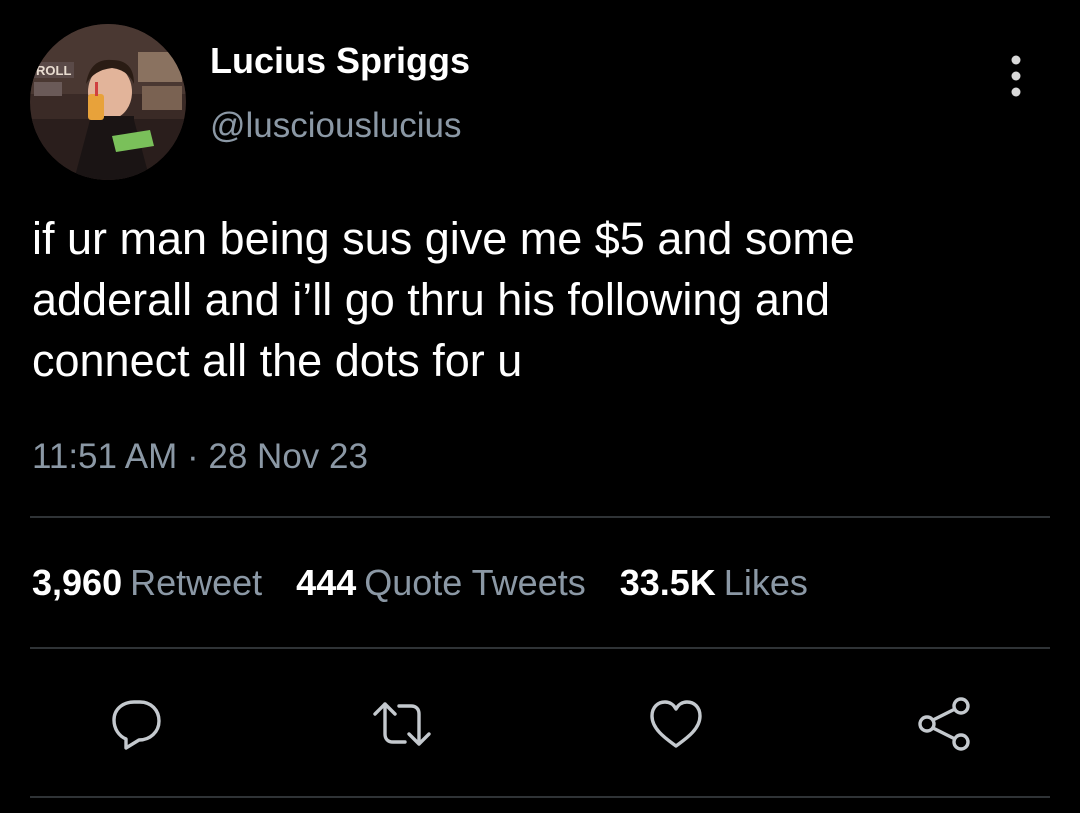 Image resolution: width=1080 pixels, height=813 pixels. What do you see at coordinates (402, 724) in the screenshot?
I see `retweet-icon` at bounding box center [402, 724].